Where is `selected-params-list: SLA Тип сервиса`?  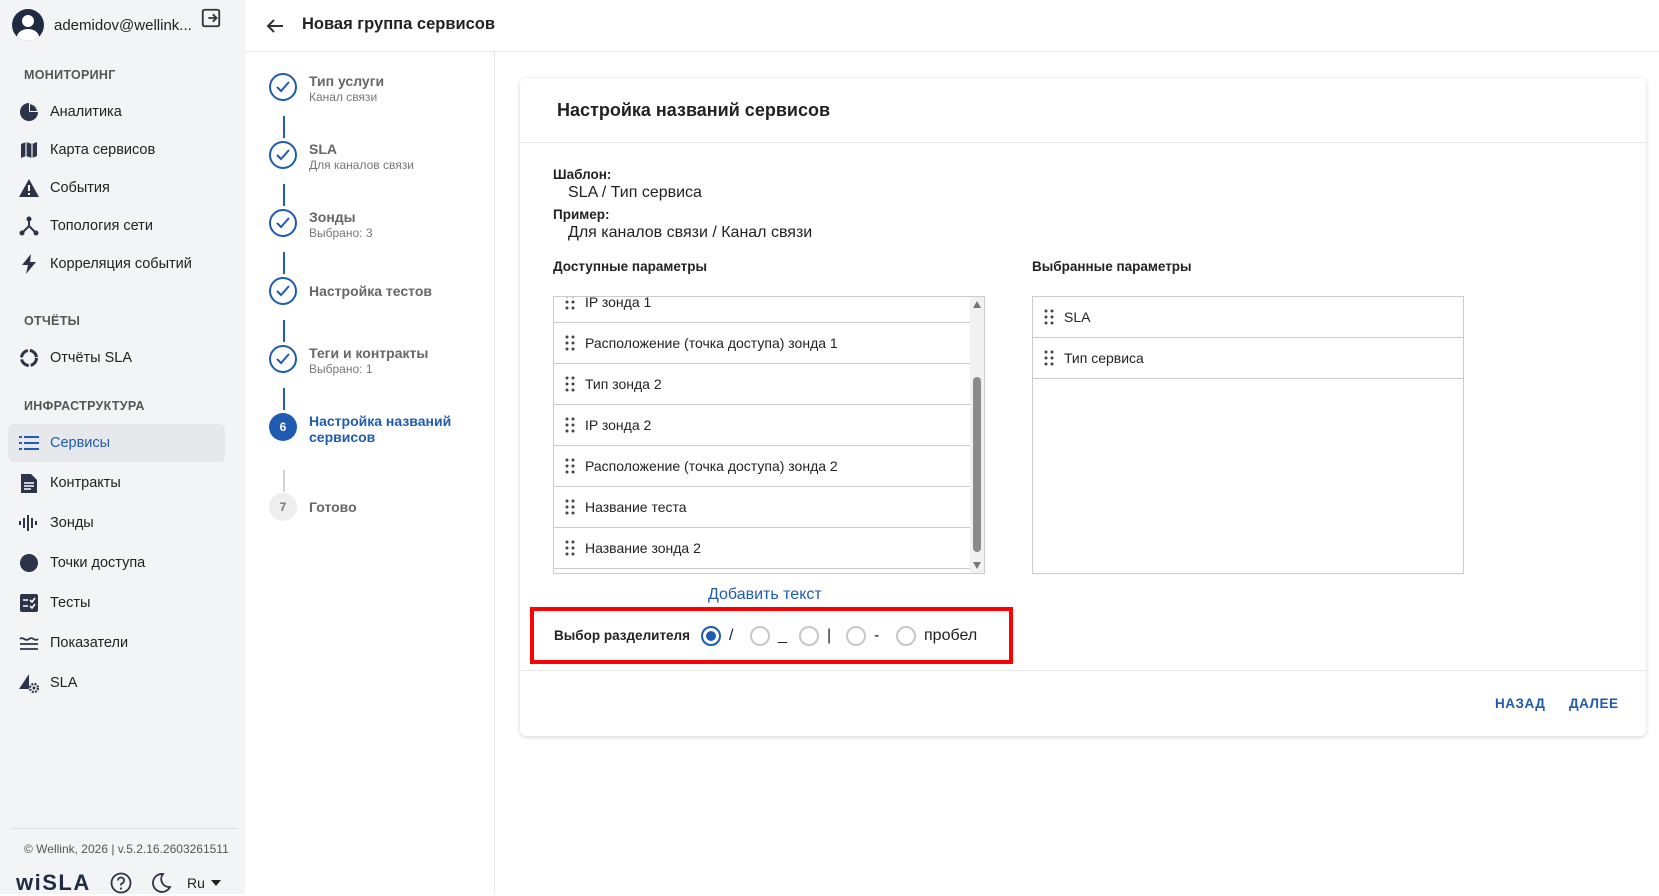 selected-params-list: SLA Тип сервиса is located at coordinates (1248, 435).